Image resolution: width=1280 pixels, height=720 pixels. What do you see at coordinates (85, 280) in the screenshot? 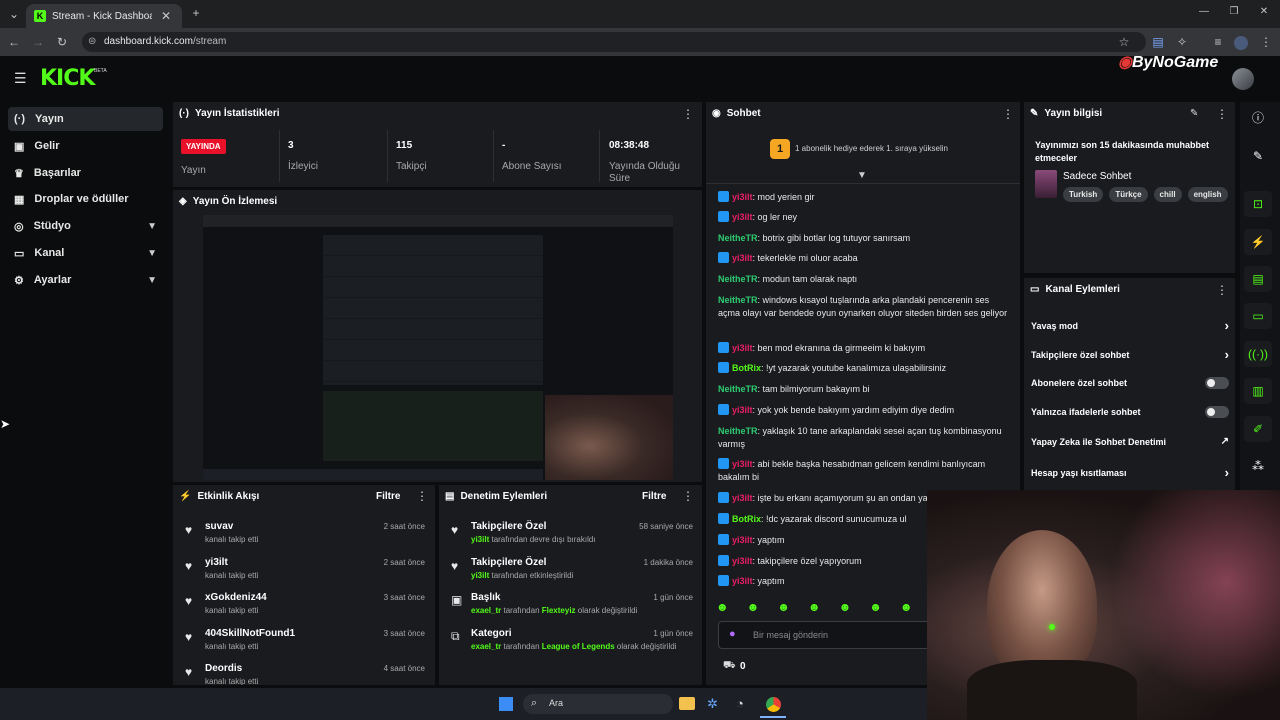
I see `sidebar-item-ayarlar: ⚙ Ayarlar ▼` at bounding box center [85, 280].